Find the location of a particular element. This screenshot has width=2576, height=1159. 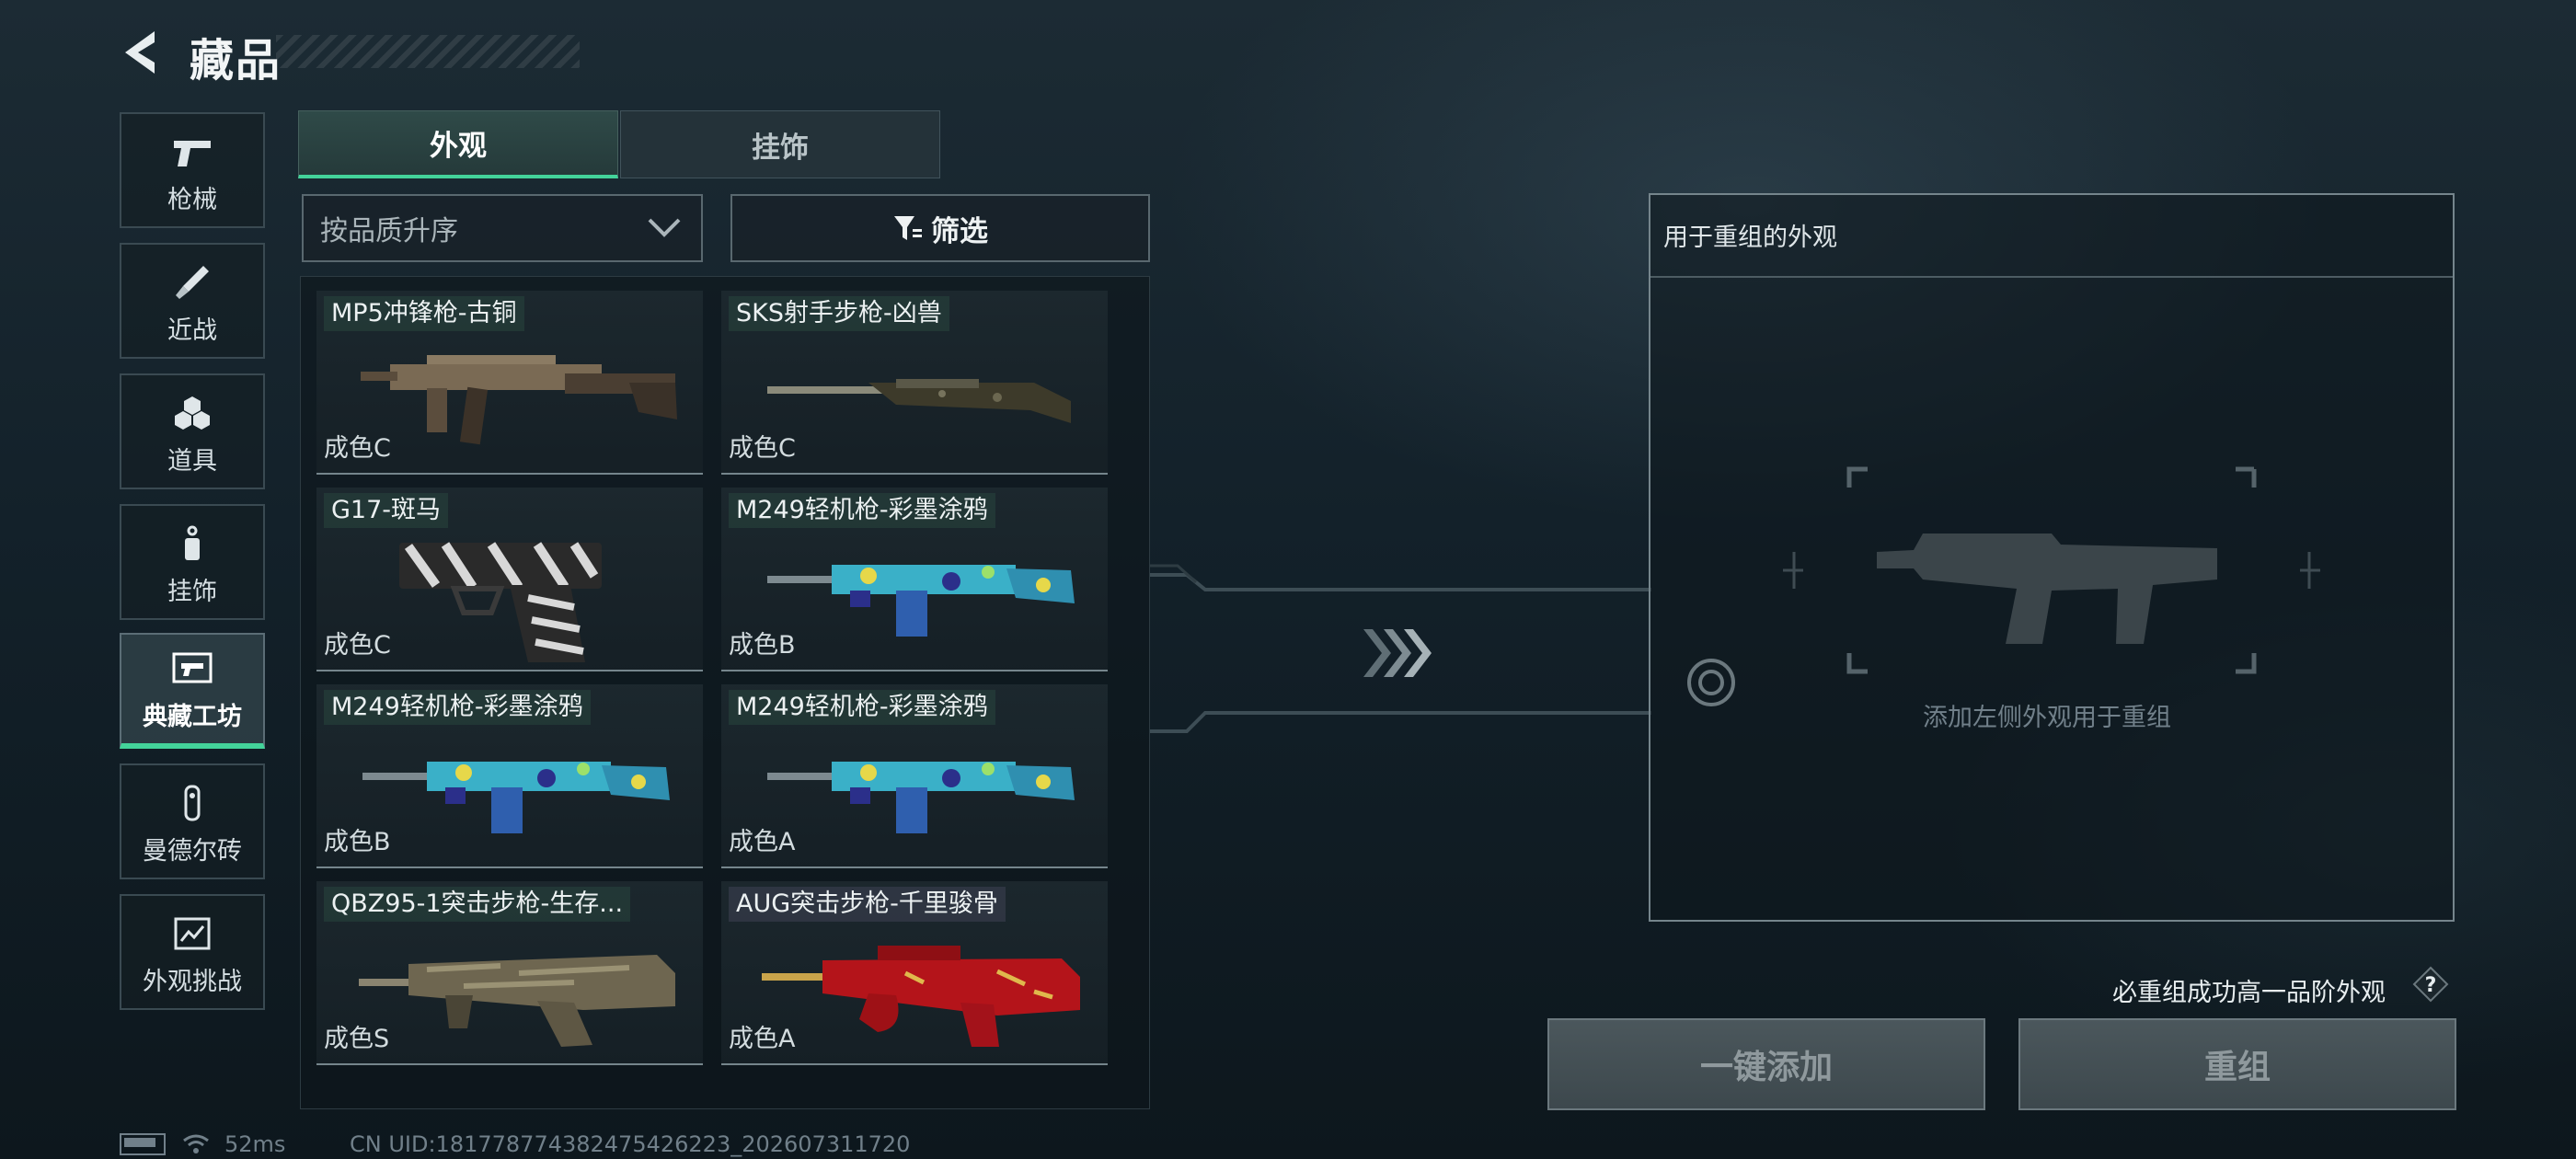

tab-appearance: 外观 is located at coordinates (458, 144).